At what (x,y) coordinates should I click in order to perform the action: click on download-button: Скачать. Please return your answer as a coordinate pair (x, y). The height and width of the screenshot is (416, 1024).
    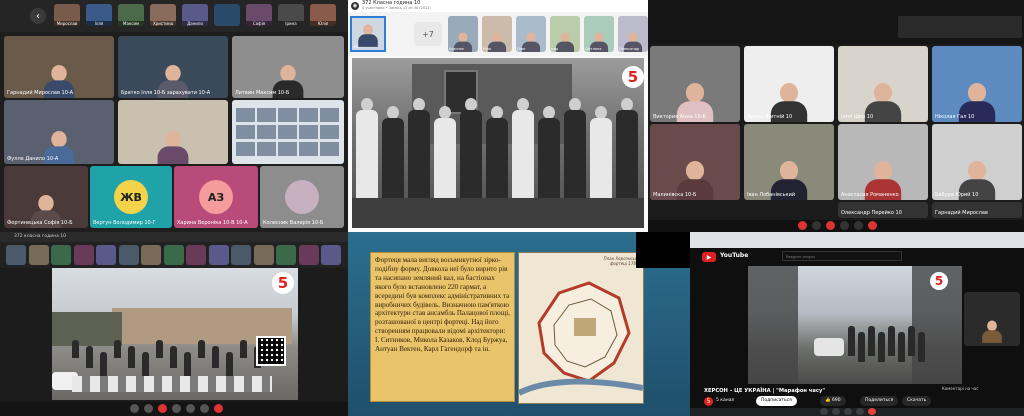
    Looking at the image, I should click on (917, 401).